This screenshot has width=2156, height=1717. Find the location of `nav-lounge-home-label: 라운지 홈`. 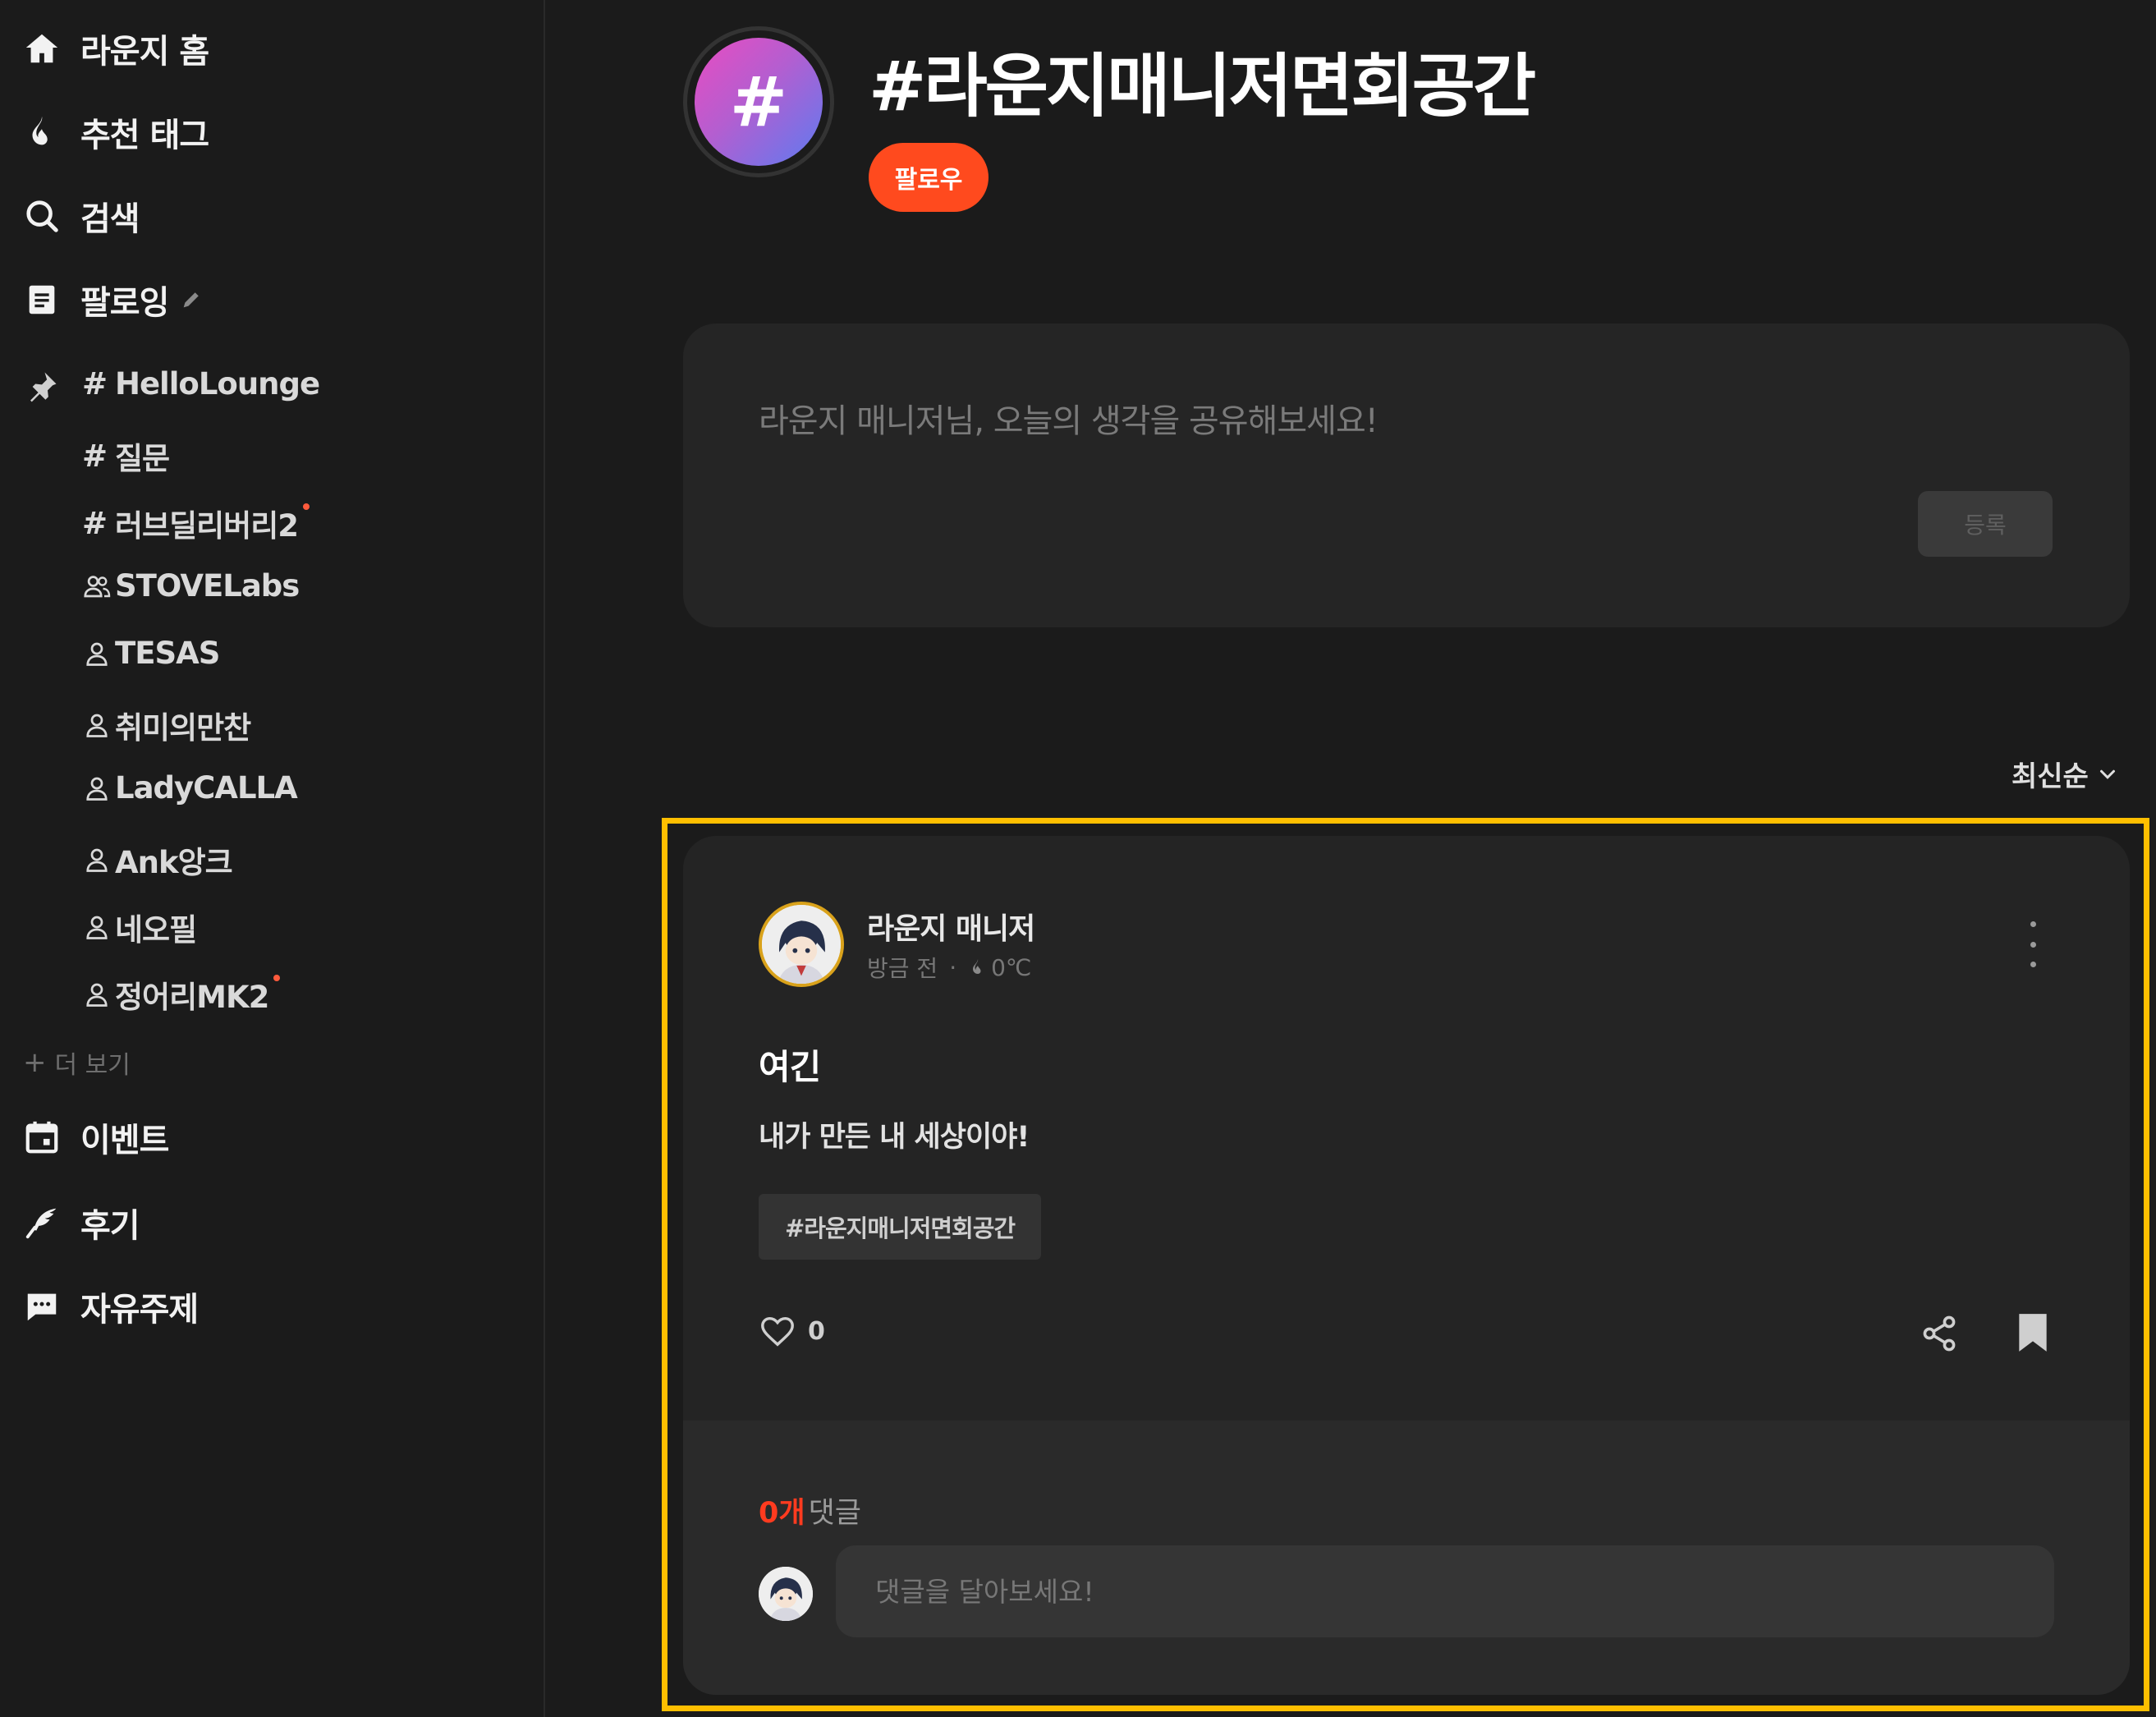

nav-lounge-home-label: 라운지 홈 is located at coordinates (144, 52).